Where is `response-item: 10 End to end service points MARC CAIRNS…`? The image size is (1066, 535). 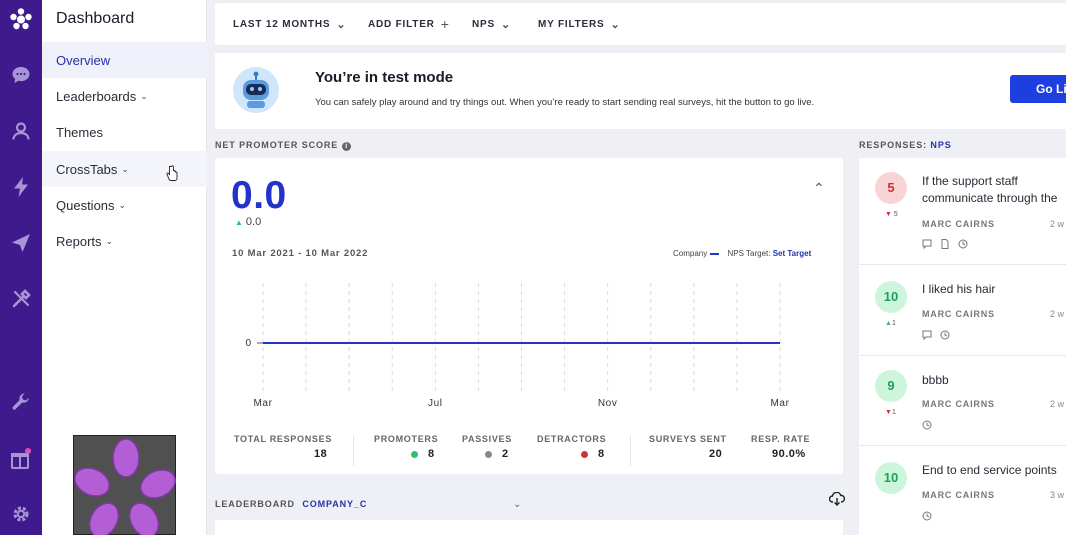
response-item: 10 End to end service points MARC CAIRNS… is located at coordinates (962, 490).